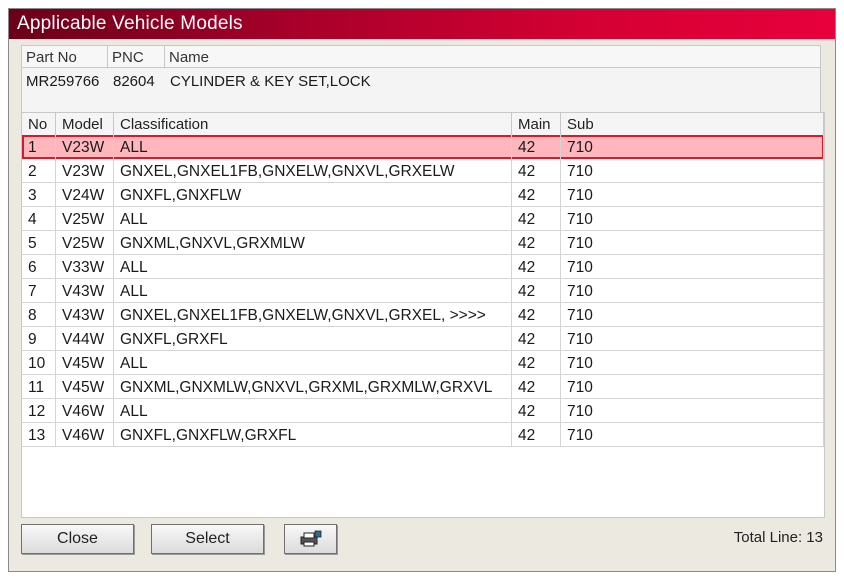  Describe the element at coordinates (39, 219) in the screenshot. I see `cell-no: 4` at that location.